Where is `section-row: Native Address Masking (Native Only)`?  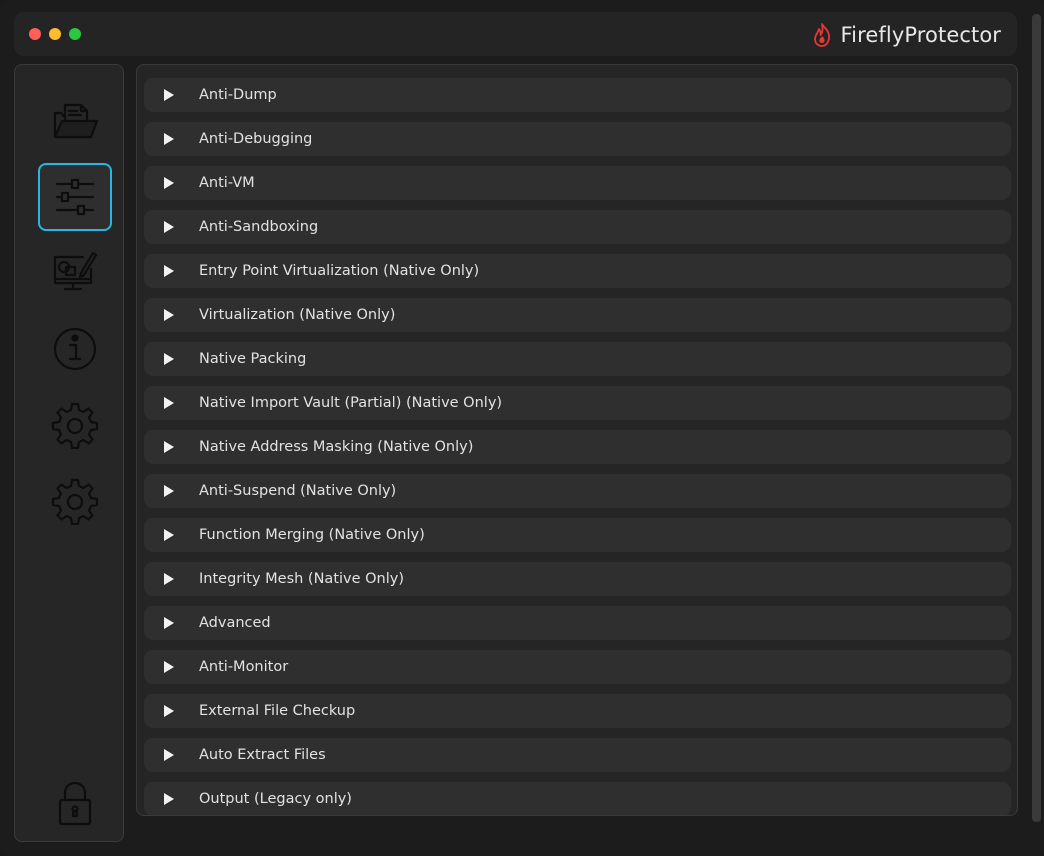 section-row: Native Address Masking (Native Only) is located at coordinates (577, 447).